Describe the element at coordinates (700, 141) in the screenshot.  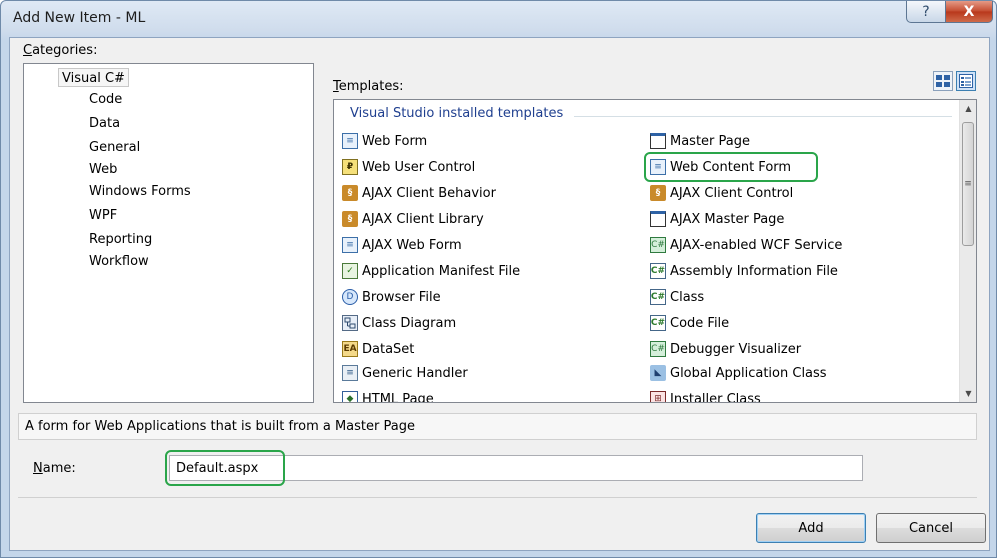
I see `template-master-page: Master Page` at that location.